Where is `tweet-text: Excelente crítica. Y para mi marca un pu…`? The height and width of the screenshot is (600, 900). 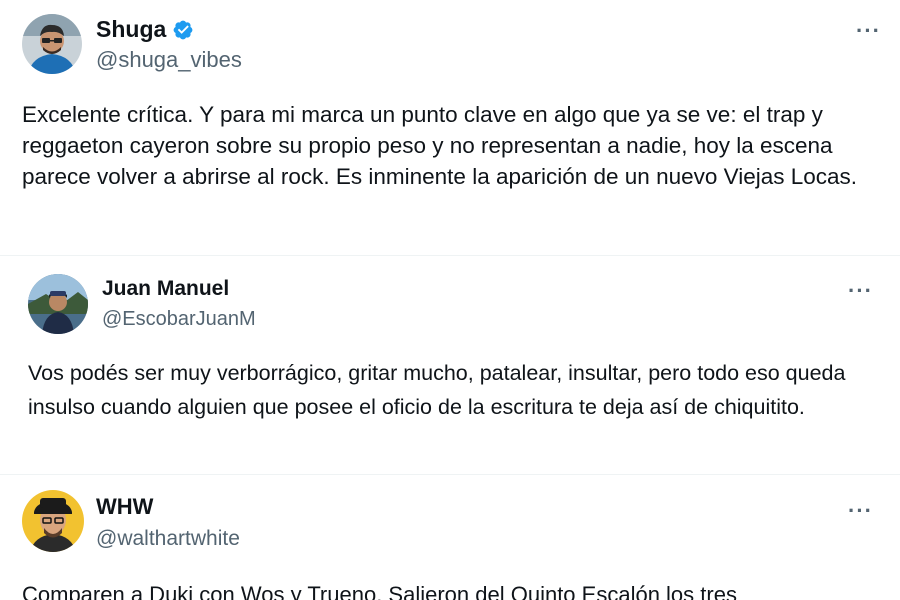
tweet-text: Excelente crítica. Y para mi marca un pu… is located at coordinates (440, 145).